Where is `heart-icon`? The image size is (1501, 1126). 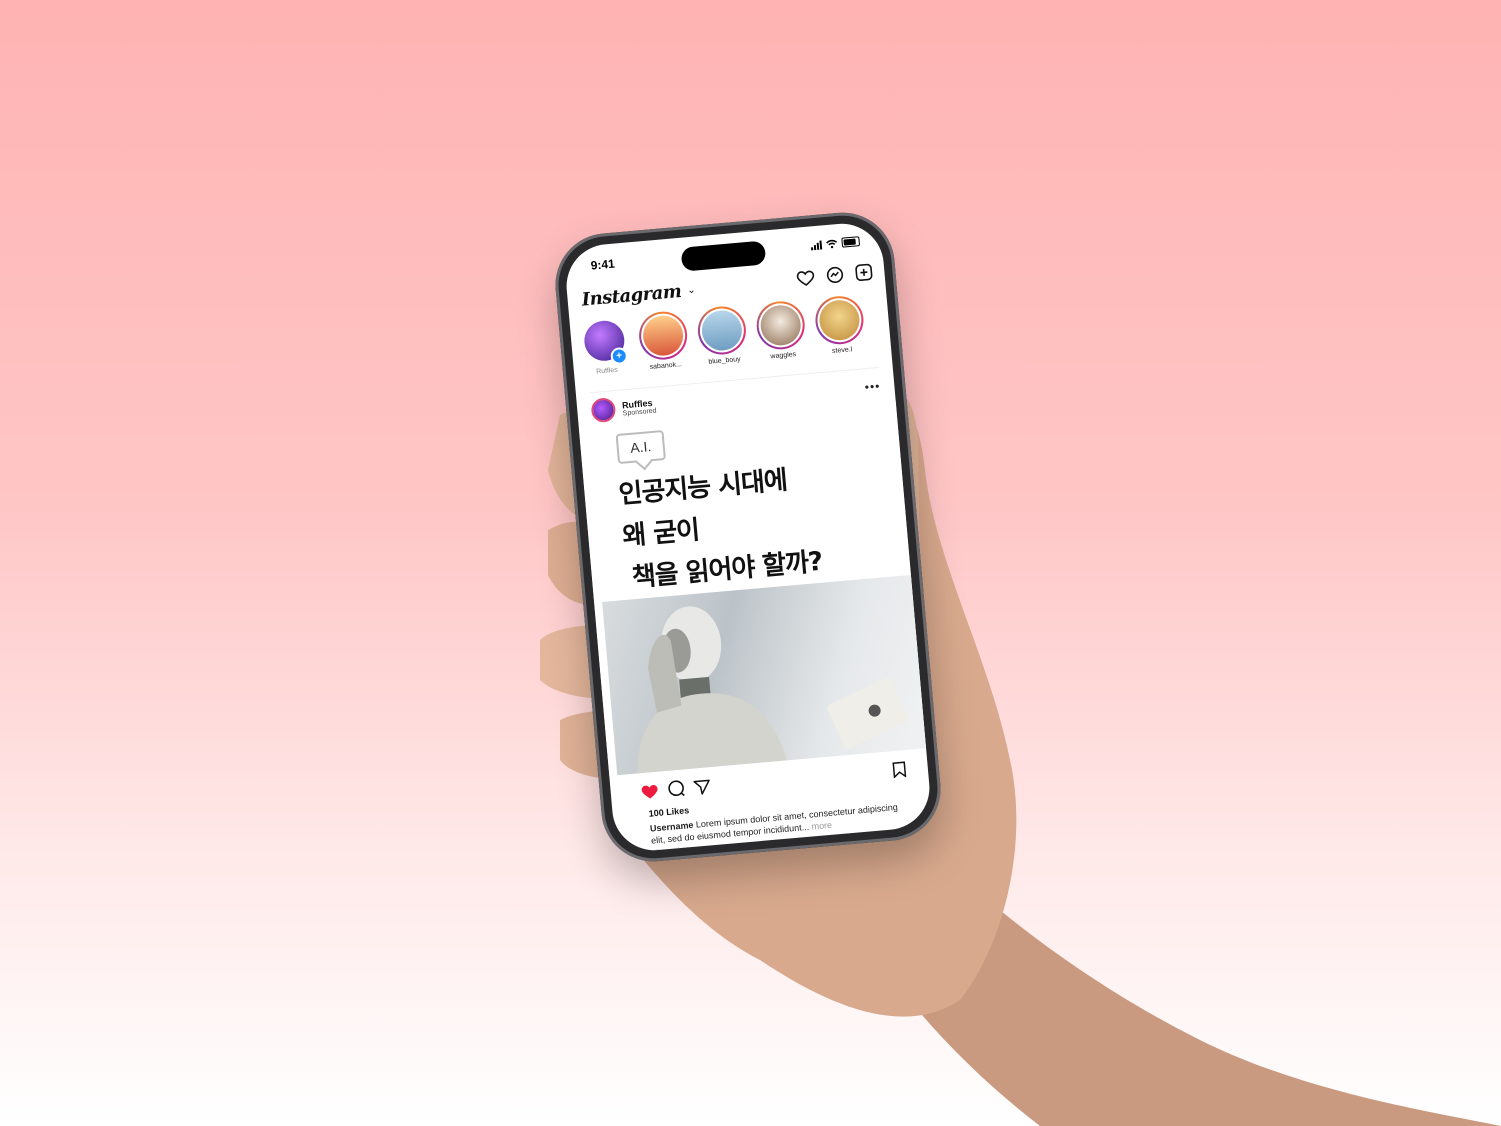 heart-icon is located at coordinates (806, 280).